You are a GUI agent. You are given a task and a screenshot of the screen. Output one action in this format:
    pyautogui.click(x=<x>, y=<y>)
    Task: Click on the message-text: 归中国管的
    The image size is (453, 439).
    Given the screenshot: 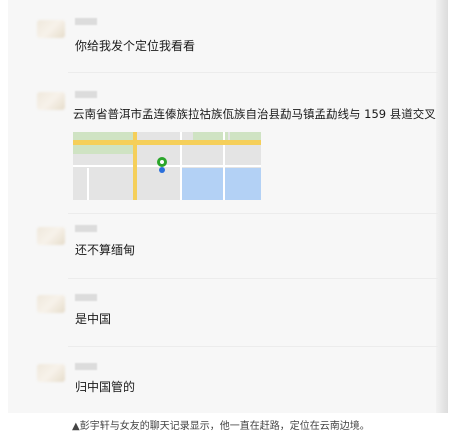 What is the action you would take?
    pyautogui.click(x=105, y=387)
    